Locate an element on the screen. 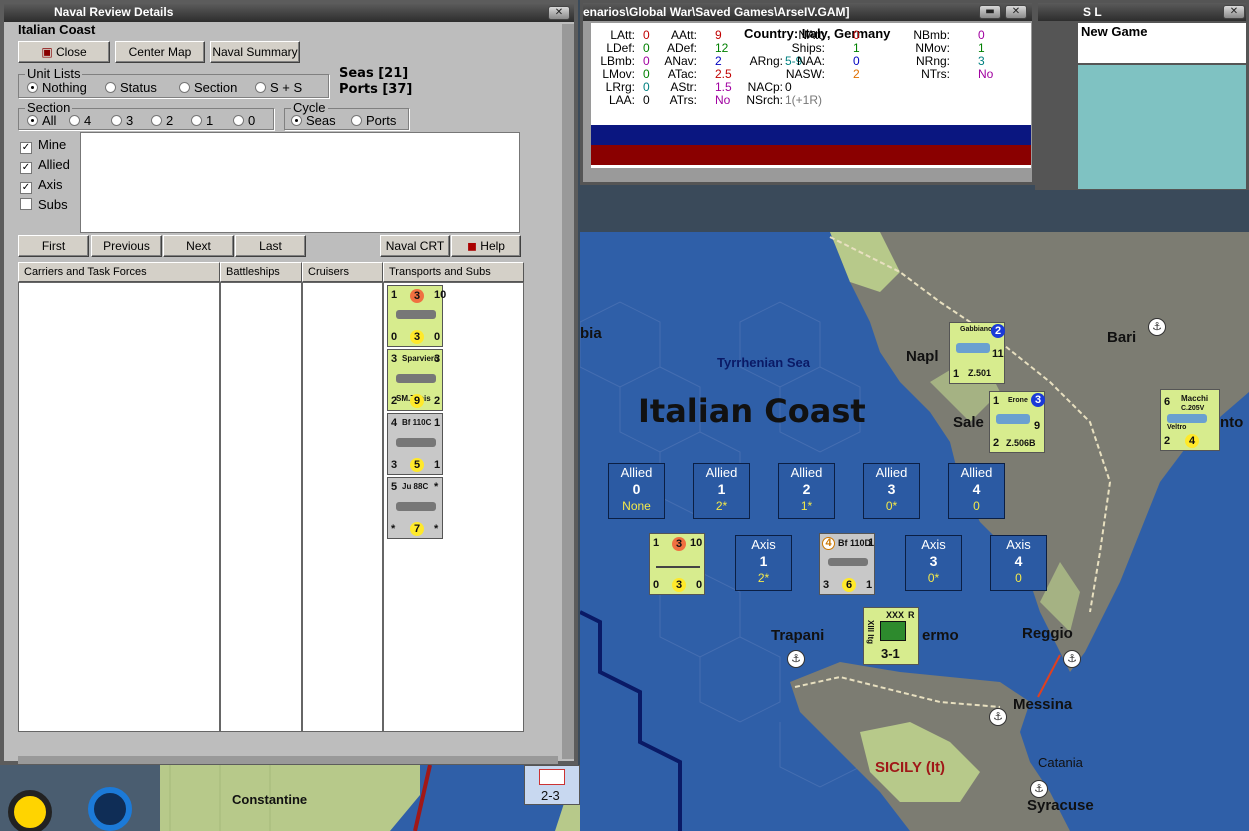 The image size is (1249, 831). unit-counter: 1 3 10 0 3 0 is located at coordinates (417, 316).